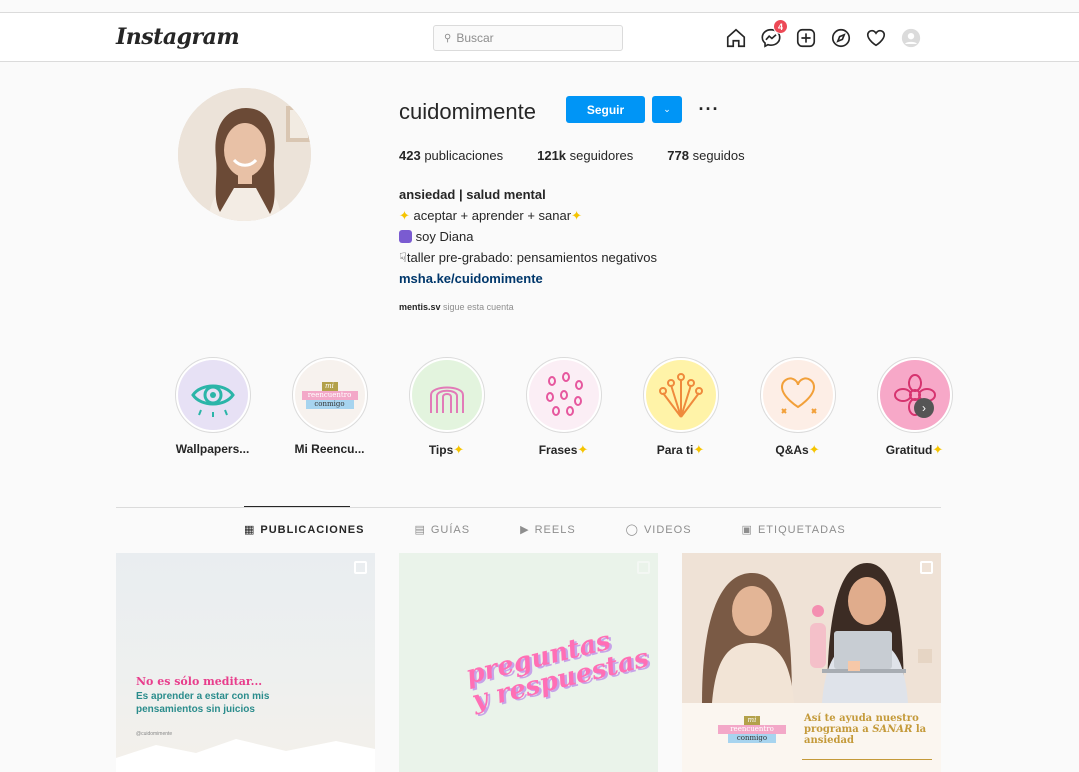 Image resolution: width=1079 pixels, height=772 pixels. What do you see at coordinates (605, 109) in the screenshot?
I see `follow-button: Seguir` at bounding box center [605, 109].